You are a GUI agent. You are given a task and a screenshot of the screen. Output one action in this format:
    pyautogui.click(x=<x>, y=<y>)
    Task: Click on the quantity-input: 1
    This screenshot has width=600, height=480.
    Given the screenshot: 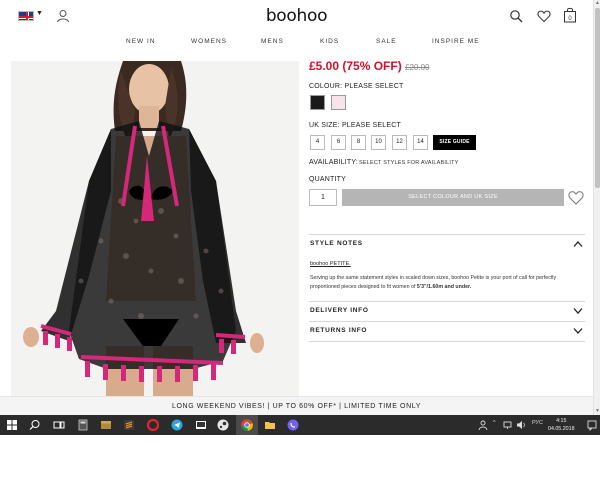 What is the action you would take?
    pyautogui.click(x=323, y=197)
    